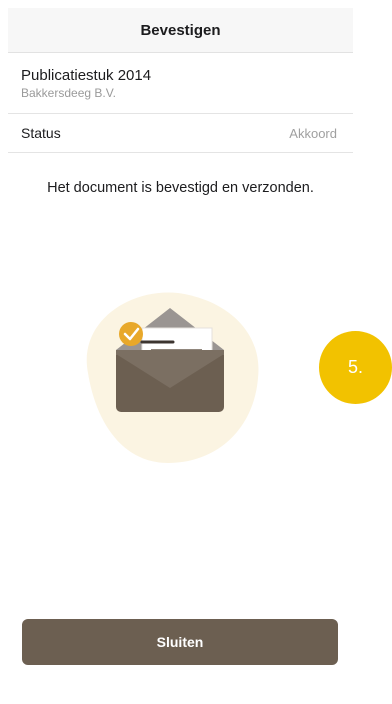  I want to click on document-title: Publicatiestuk 2014, so click(86, 75).